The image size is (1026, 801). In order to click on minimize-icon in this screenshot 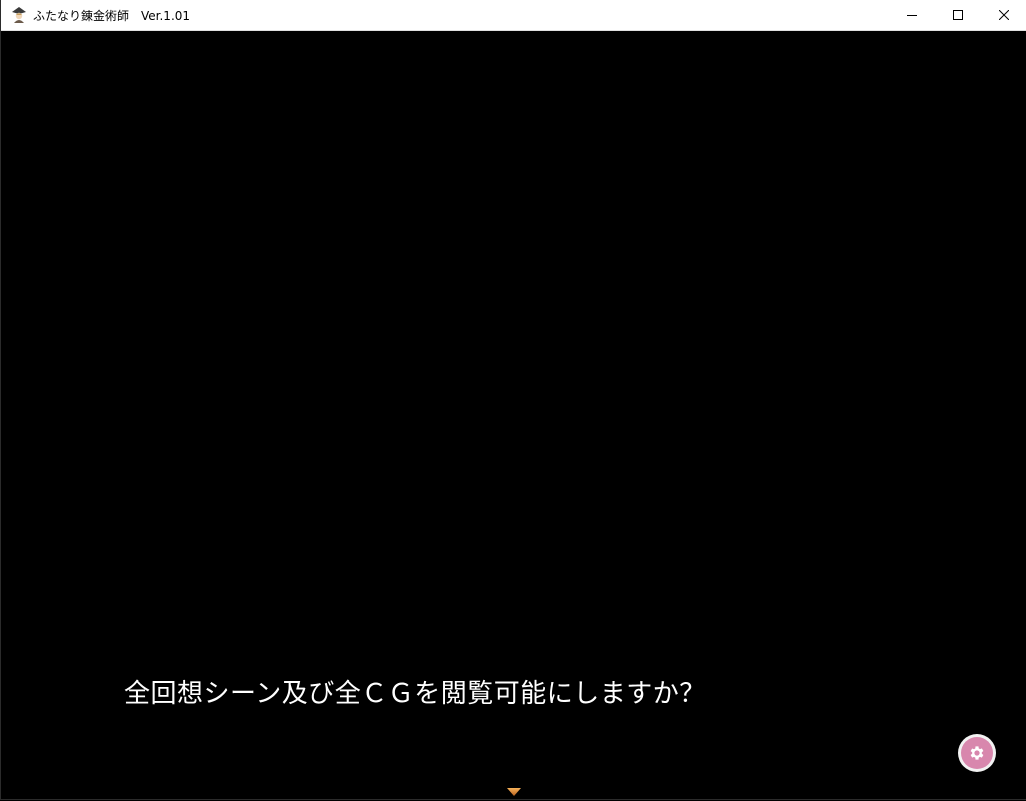, I will do `click(912, 15)`.